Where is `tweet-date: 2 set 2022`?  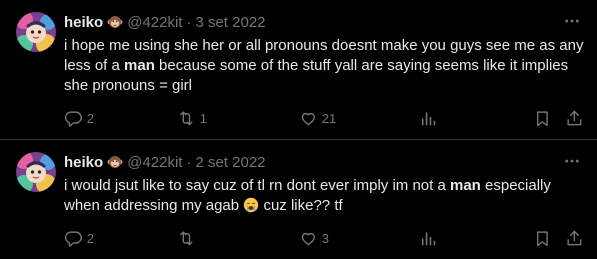
tweet-date: 2 set 2022 is located at coordinates (230, 162).